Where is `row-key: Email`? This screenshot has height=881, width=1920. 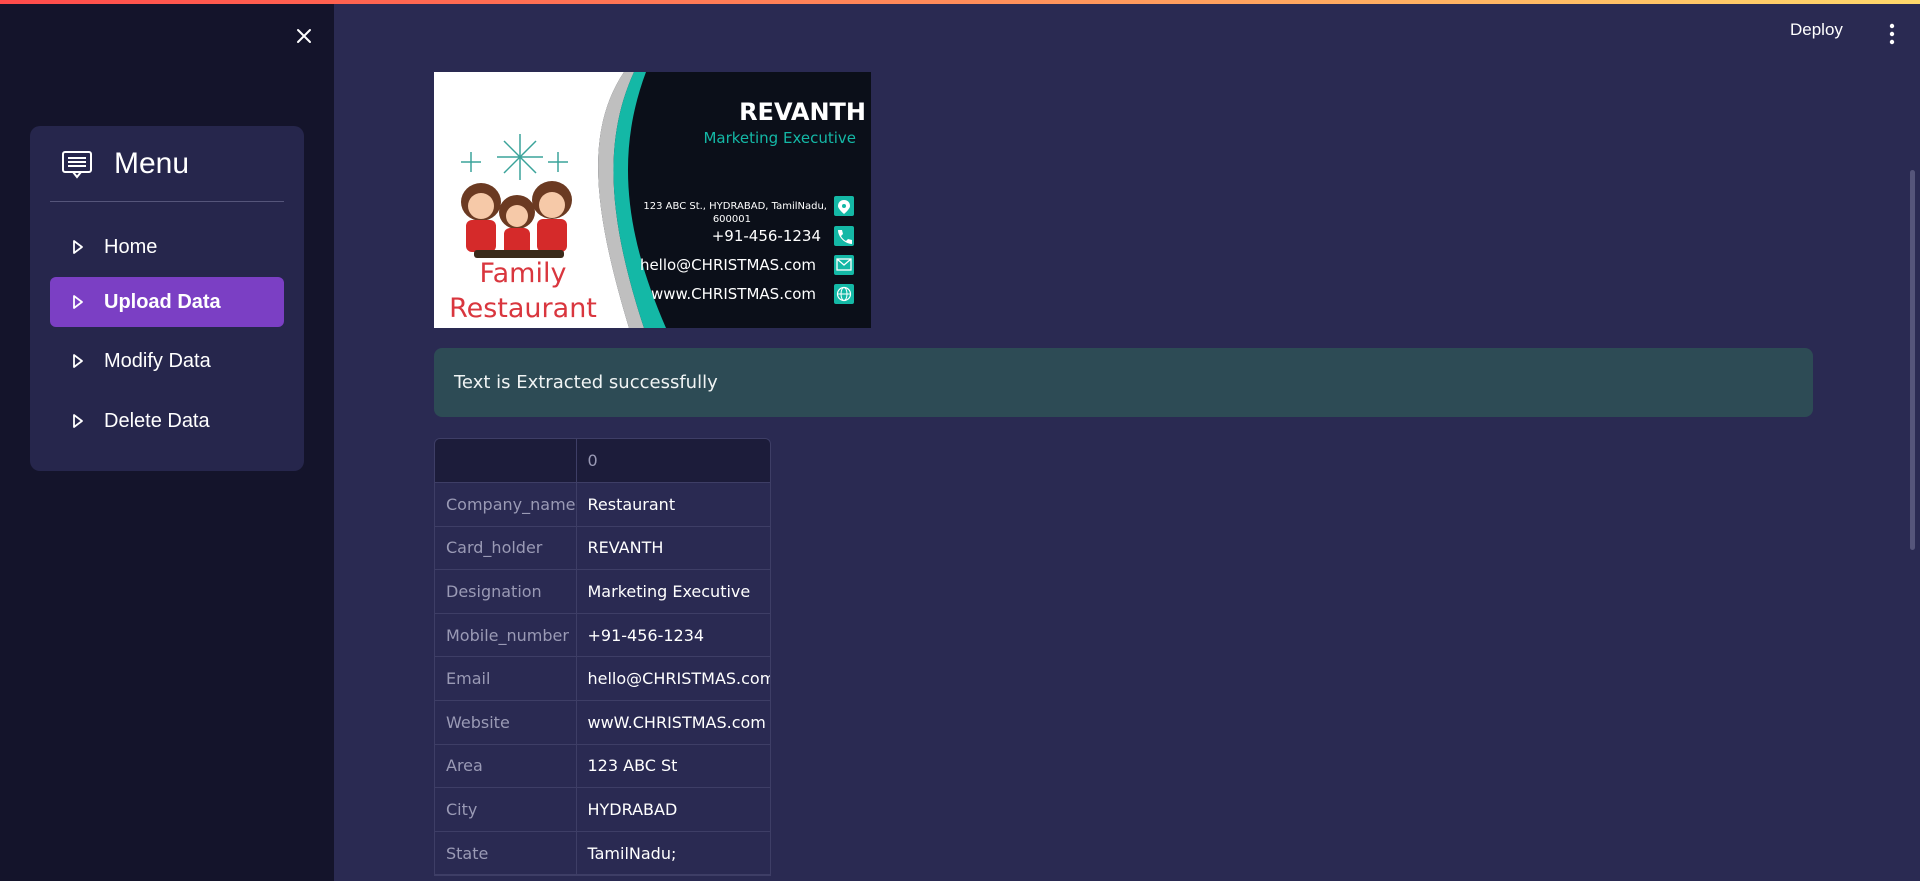 row-key: Email is located at coordinates (506, 679).